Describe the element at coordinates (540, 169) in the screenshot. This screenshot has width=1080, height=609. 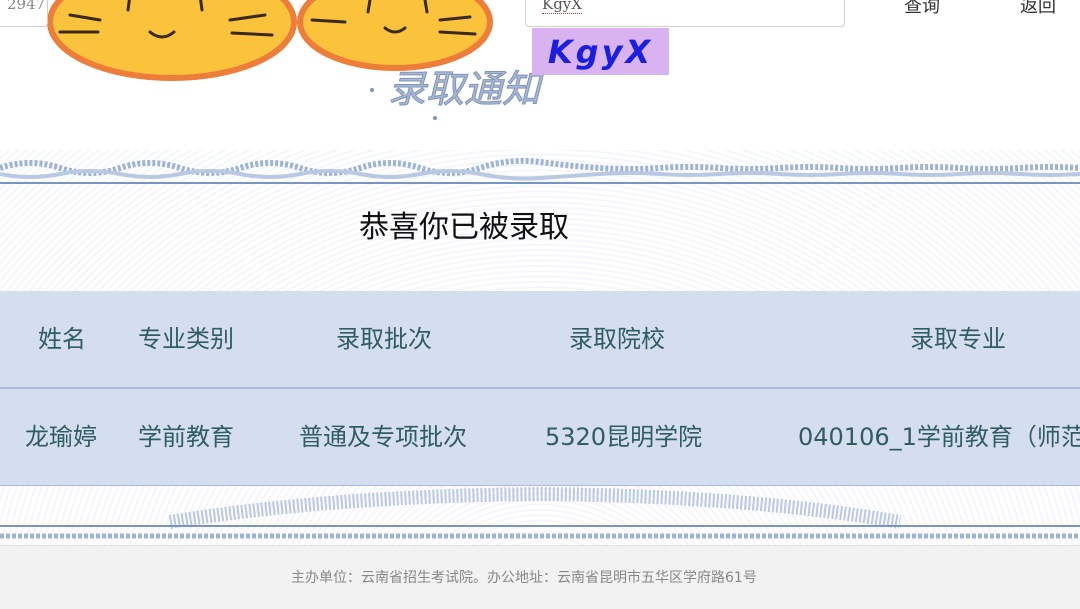
I see `guilloche-border-top` at that location.